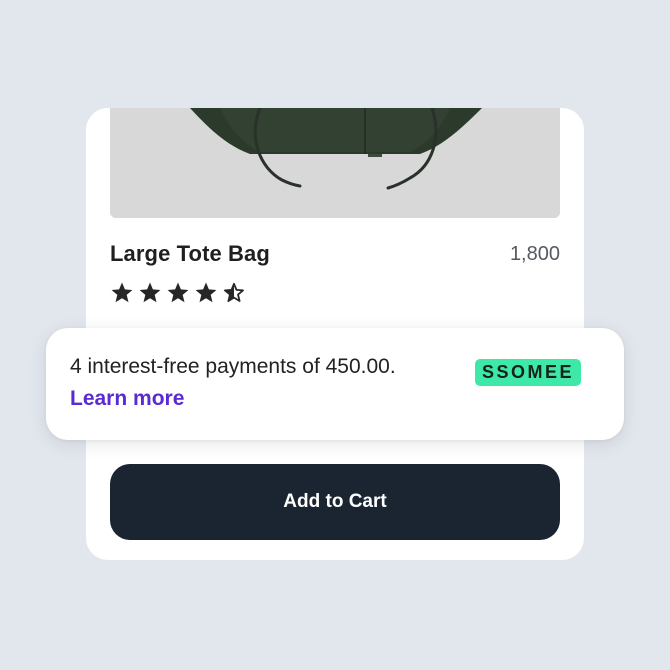 The width and height of the screenshot is (670, 670). I want to click on product-price: 1,800, so click(534, 254).